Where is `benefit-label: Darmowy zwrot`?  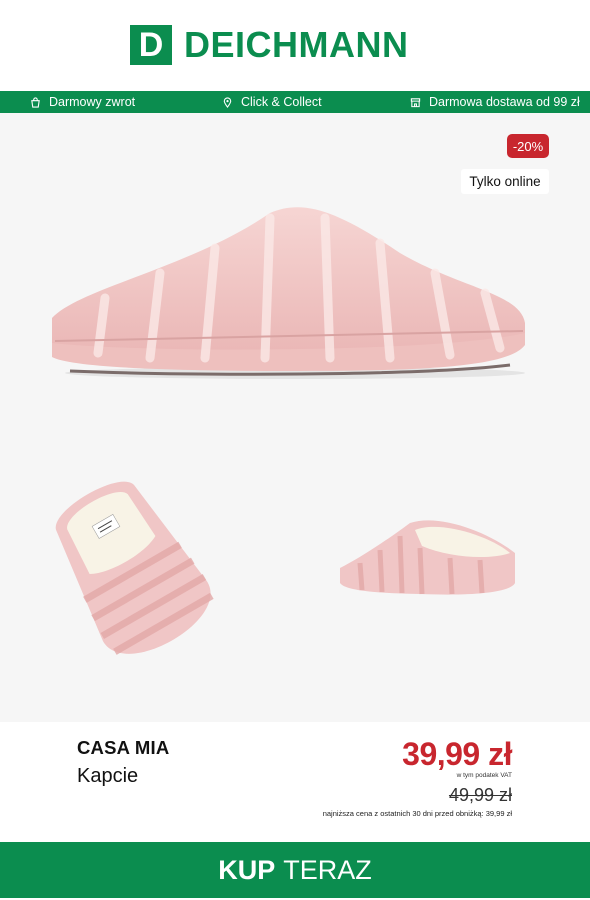
benefit-label: Darmowy zwrot is located at coordinates (92, 102).